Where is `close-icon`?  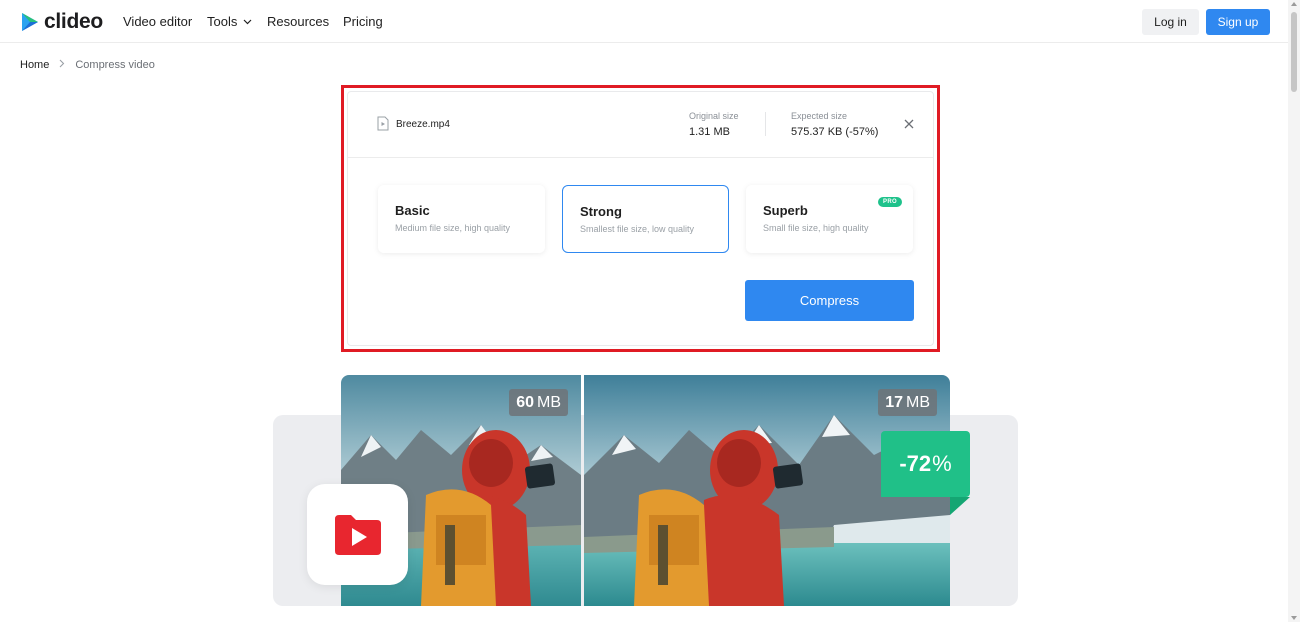 close-icon is located at coordinates (909, 124).